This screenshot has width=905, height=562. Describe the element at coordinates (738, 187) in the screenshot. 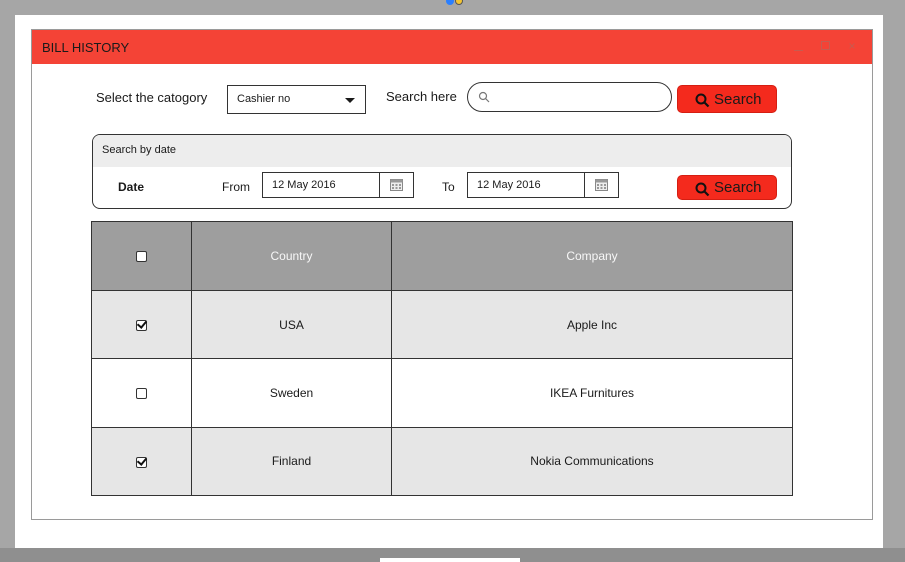

I see `date-search-button-label: Search` at that location.